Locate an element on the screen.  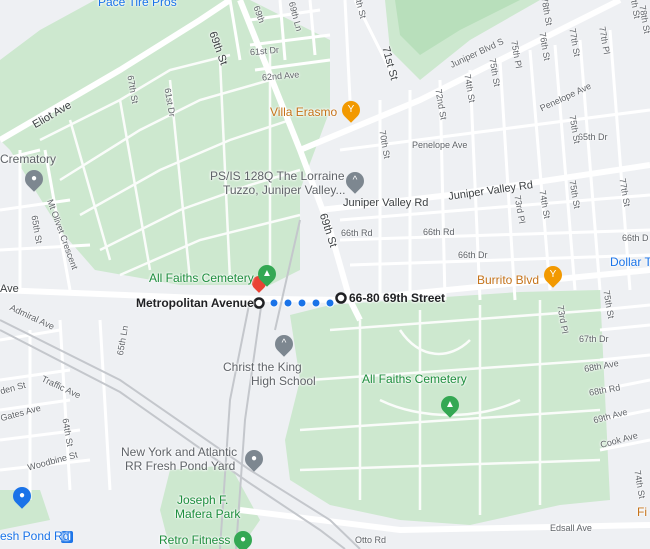
place-label-all-faiths-main: All Faiths Cemetery is located at coordinates (414, 379).